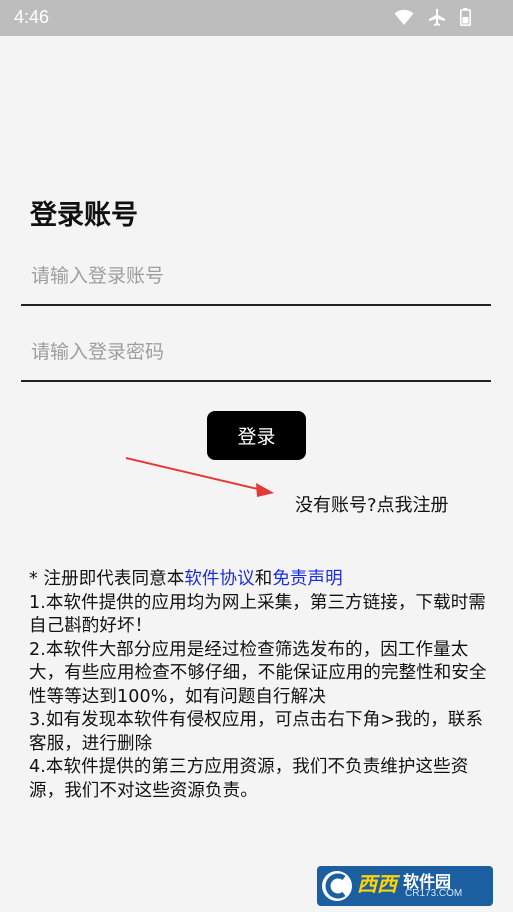  I want to click on notice-prefix: * 注册即代表同意本, so click(107, 579).